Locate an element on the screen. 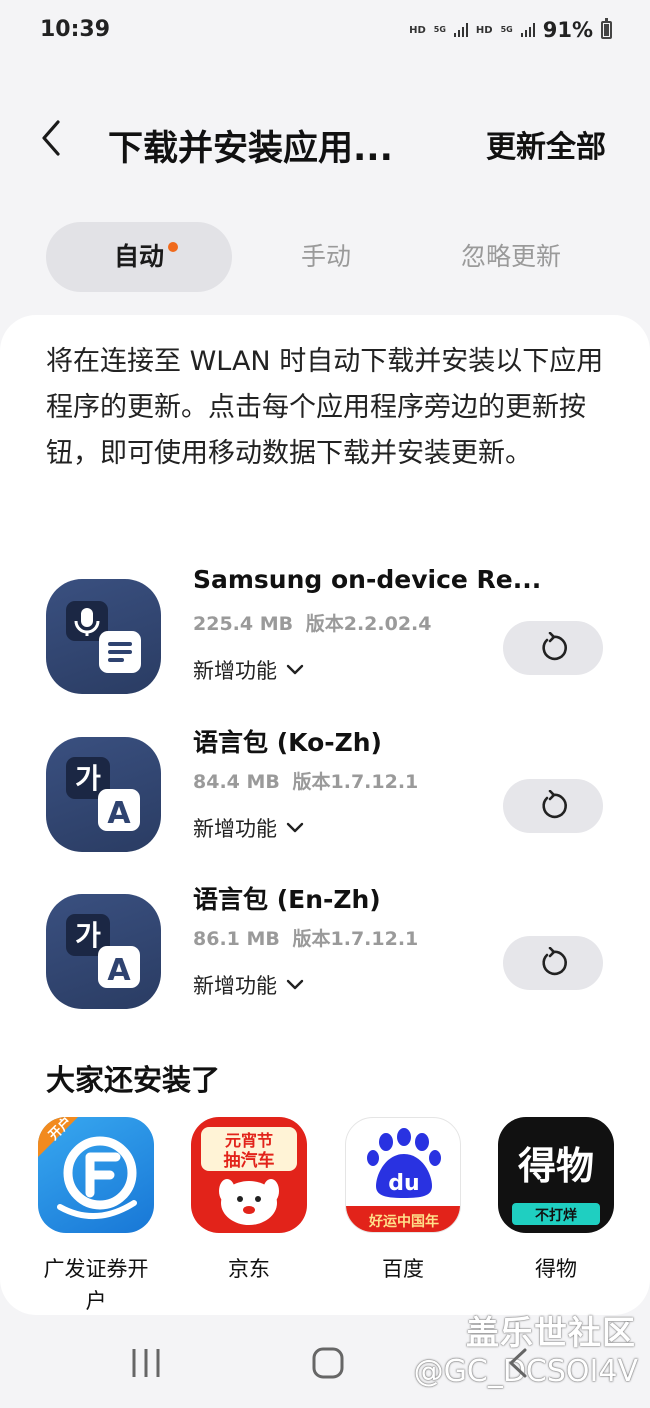 The image size is (650, 1408). icon-text: du is located at coordinates (403, 1183).